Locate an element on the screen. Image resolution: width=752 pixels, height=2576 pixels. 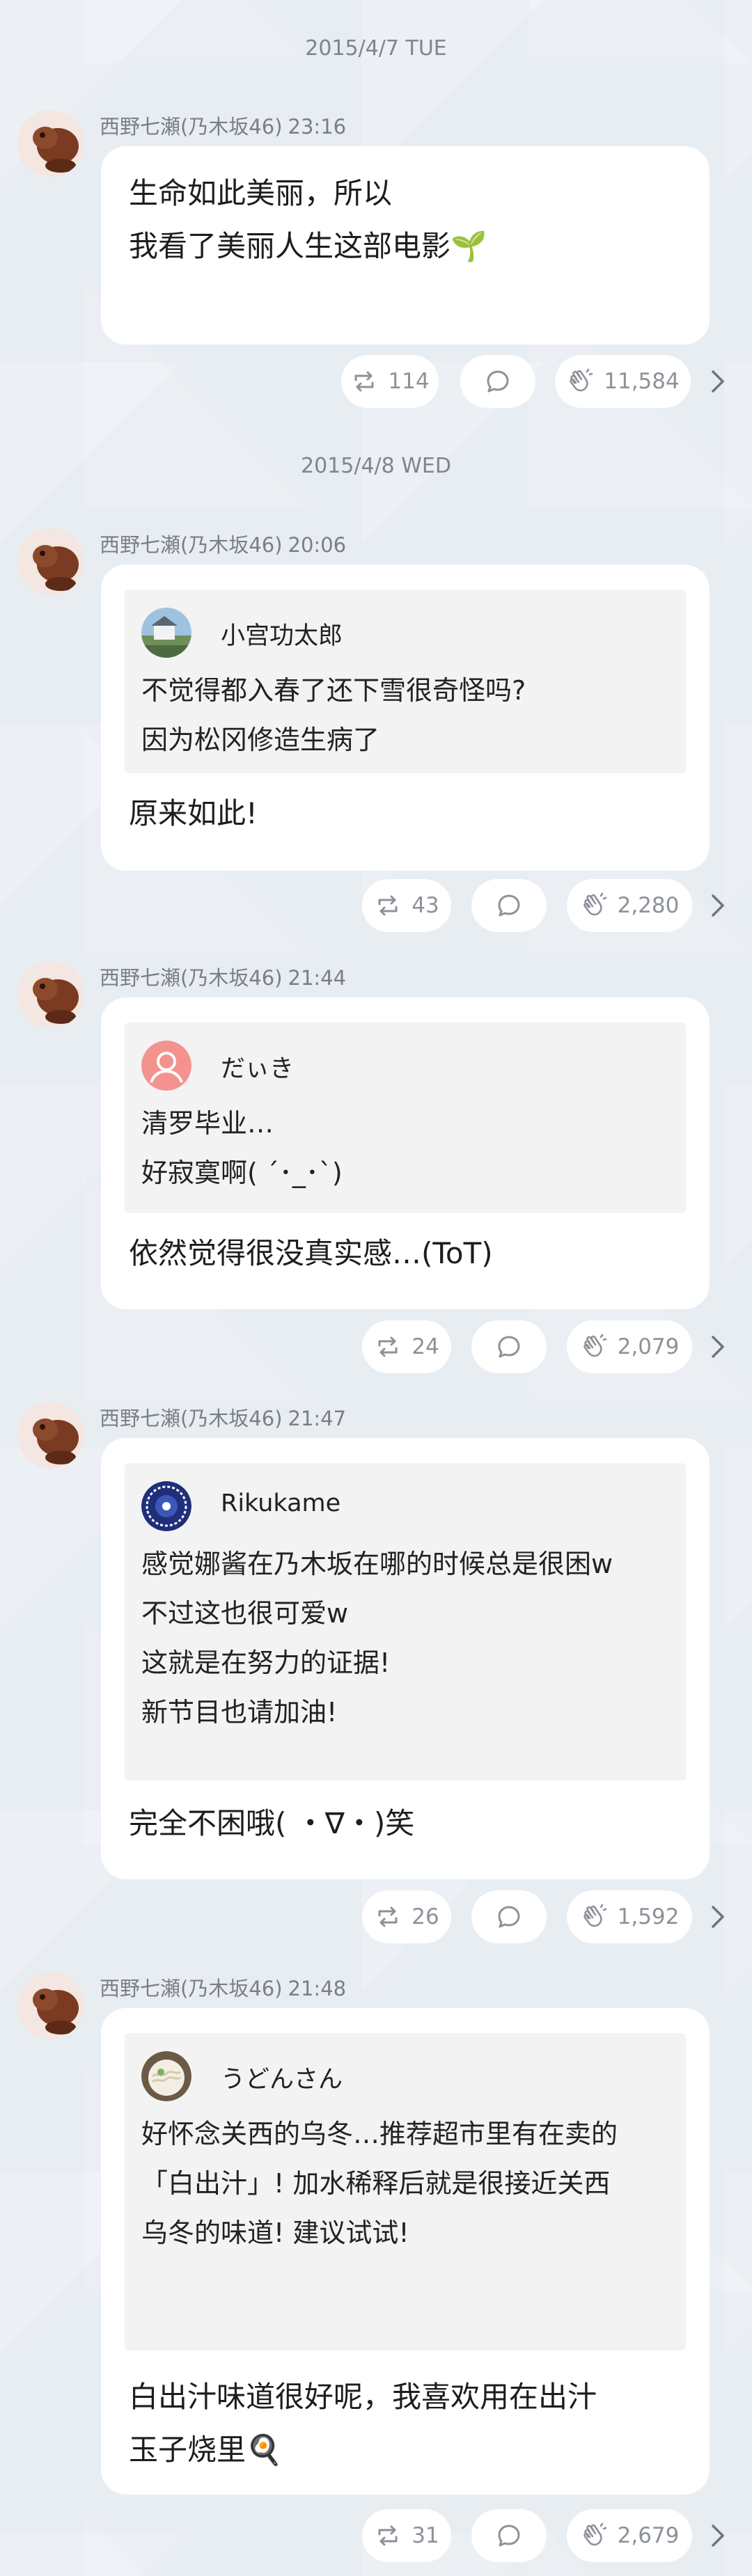
message-line: 完全不困哦( ・∇・)笑 is located at coordinates (272, 1823).